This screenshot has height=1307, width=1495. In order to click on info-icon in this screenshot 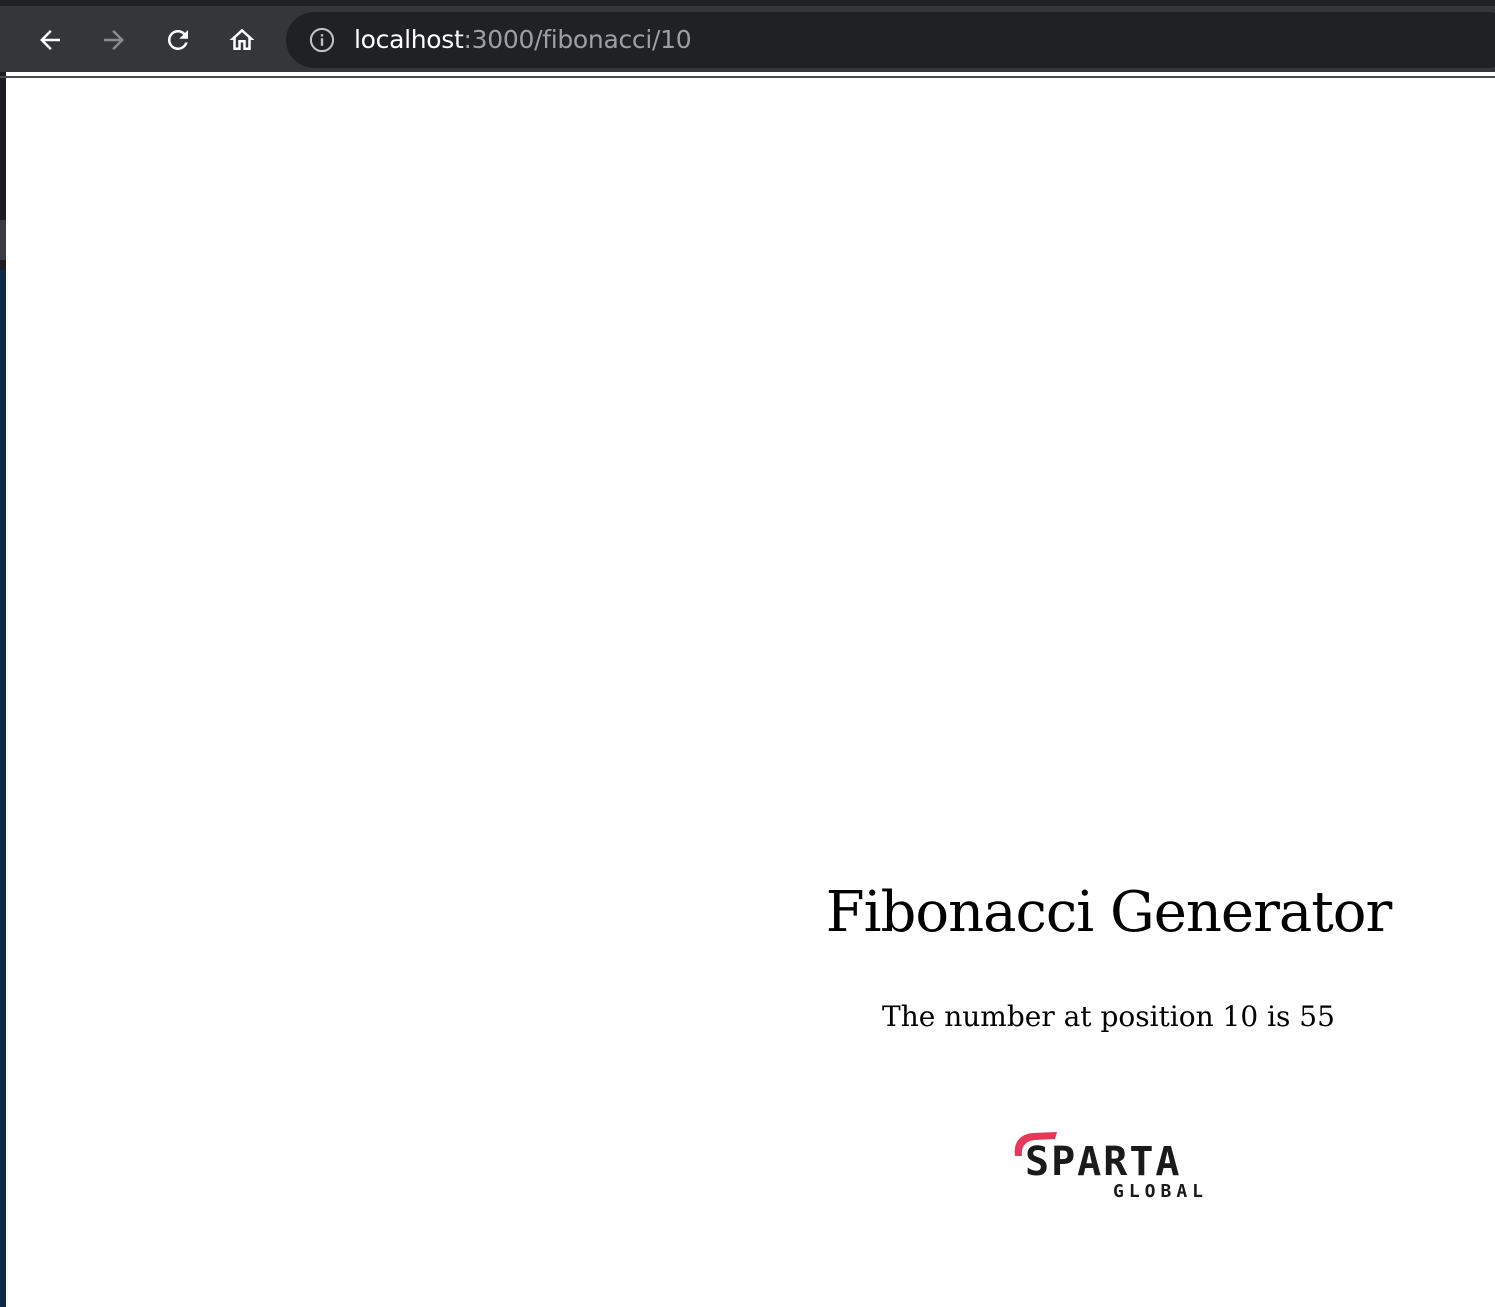, I will do `click(322, 40)`.